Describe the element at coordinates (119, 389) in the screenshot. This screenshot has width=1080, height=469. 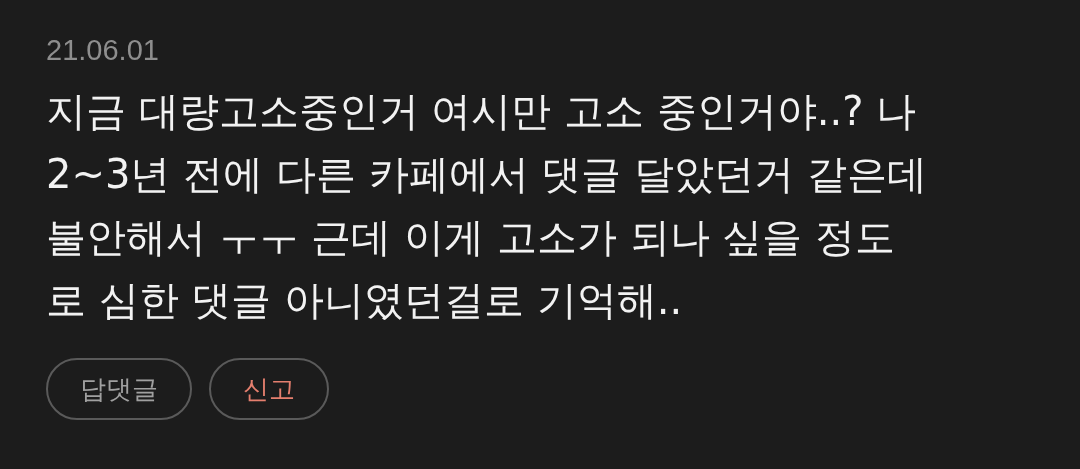
I see `reply-button: 답댓글` at that location.